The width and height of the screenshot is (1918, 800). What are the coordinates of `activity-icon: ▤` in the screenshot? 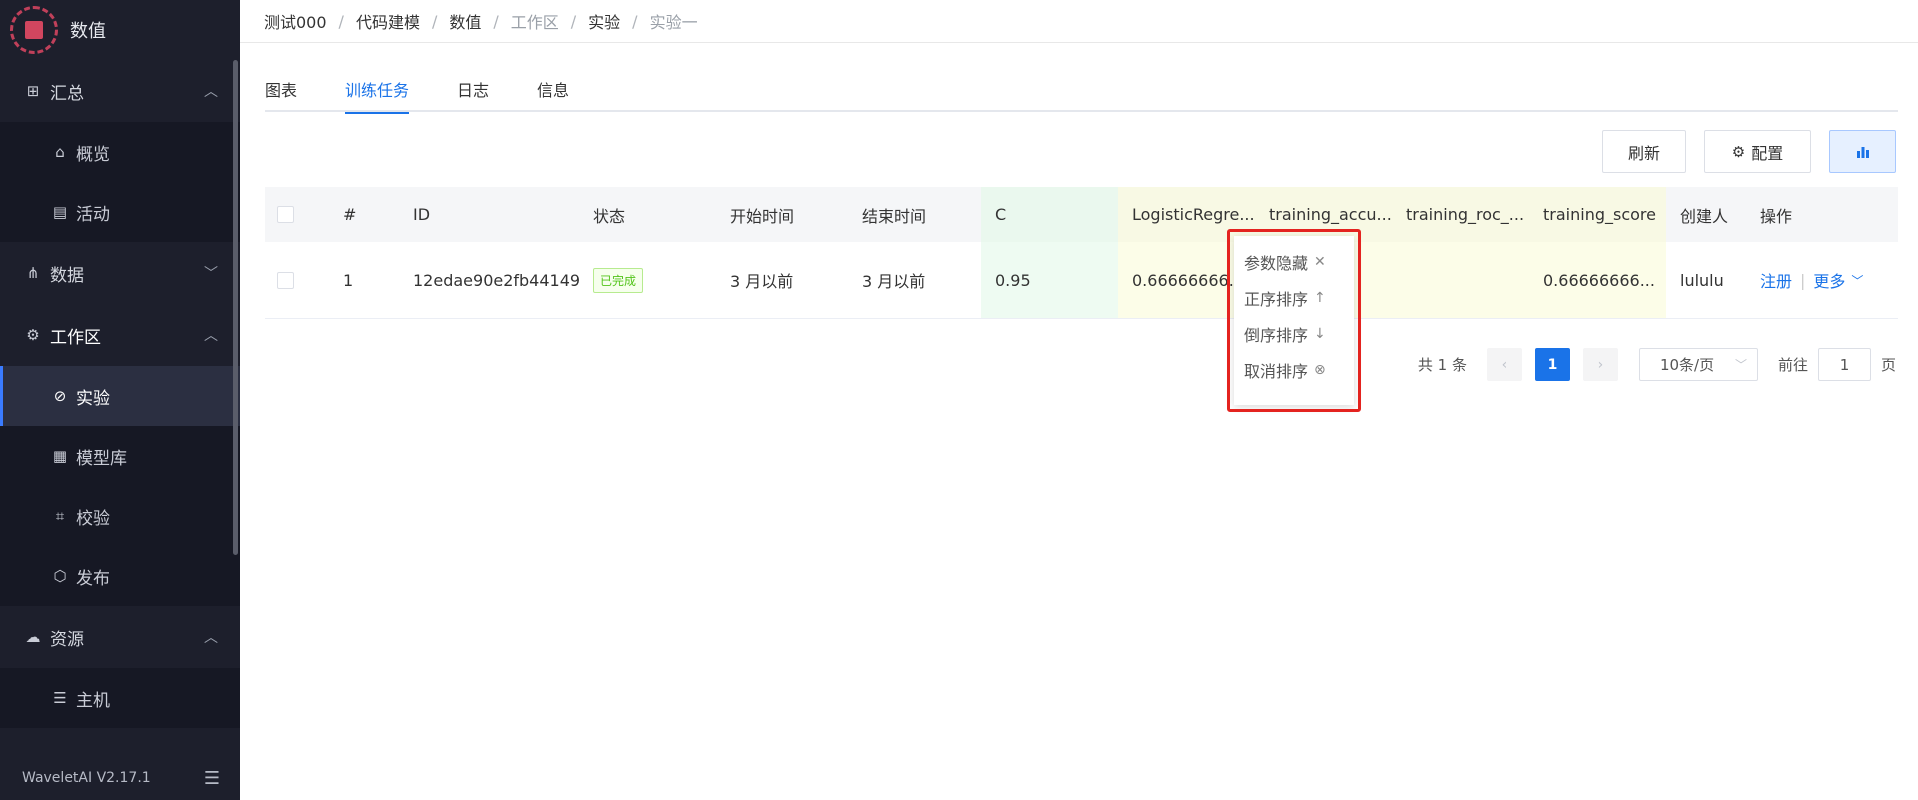 It's located at (60, 212).